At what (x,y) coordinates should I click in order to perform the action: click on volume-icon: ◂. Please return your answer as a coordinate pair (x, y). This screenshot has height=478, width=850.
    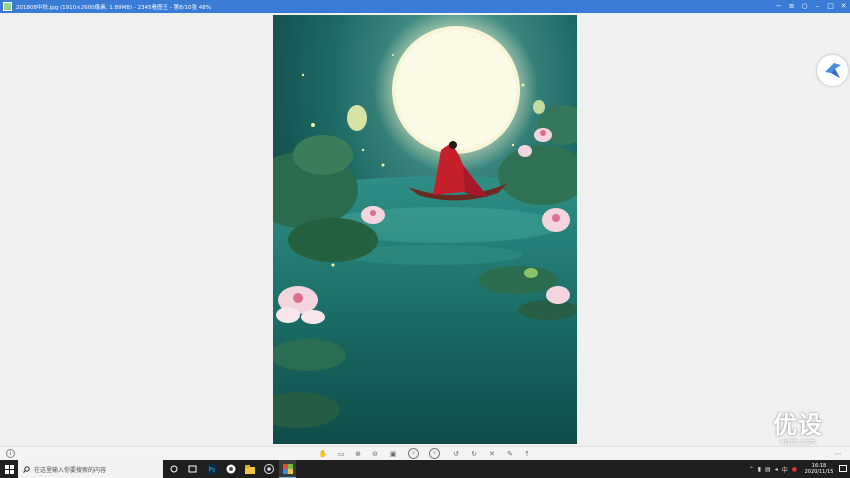
    Looking at the image, I should click on (776, 469).